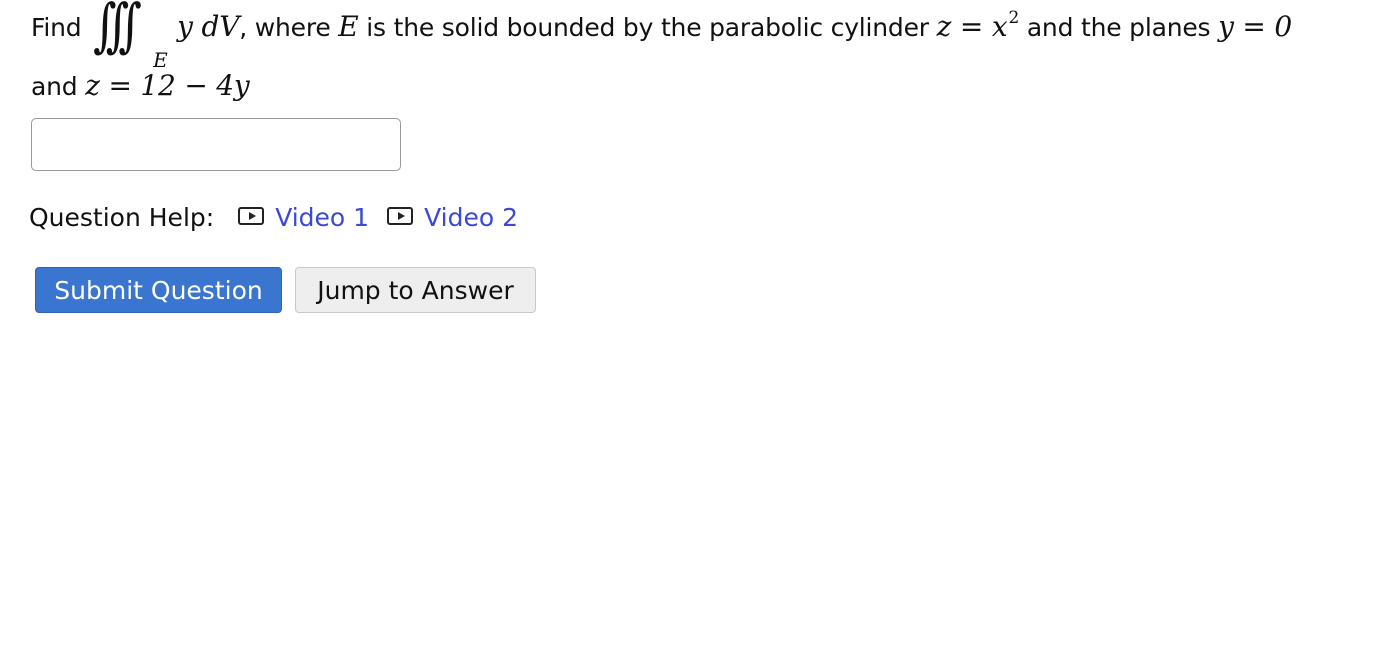 Image resolution: width=1394 pixels, height=664 pixels. I want to click on plane-2-equation: z = 12 − 4y, so click(167, 85).